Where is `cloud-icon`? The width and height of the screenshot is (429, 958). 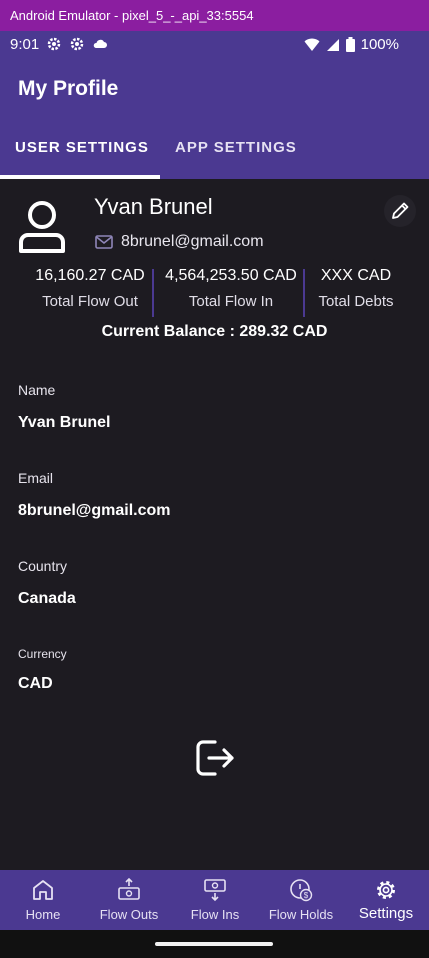
cloud-icon is located at coordinates (100, 43).